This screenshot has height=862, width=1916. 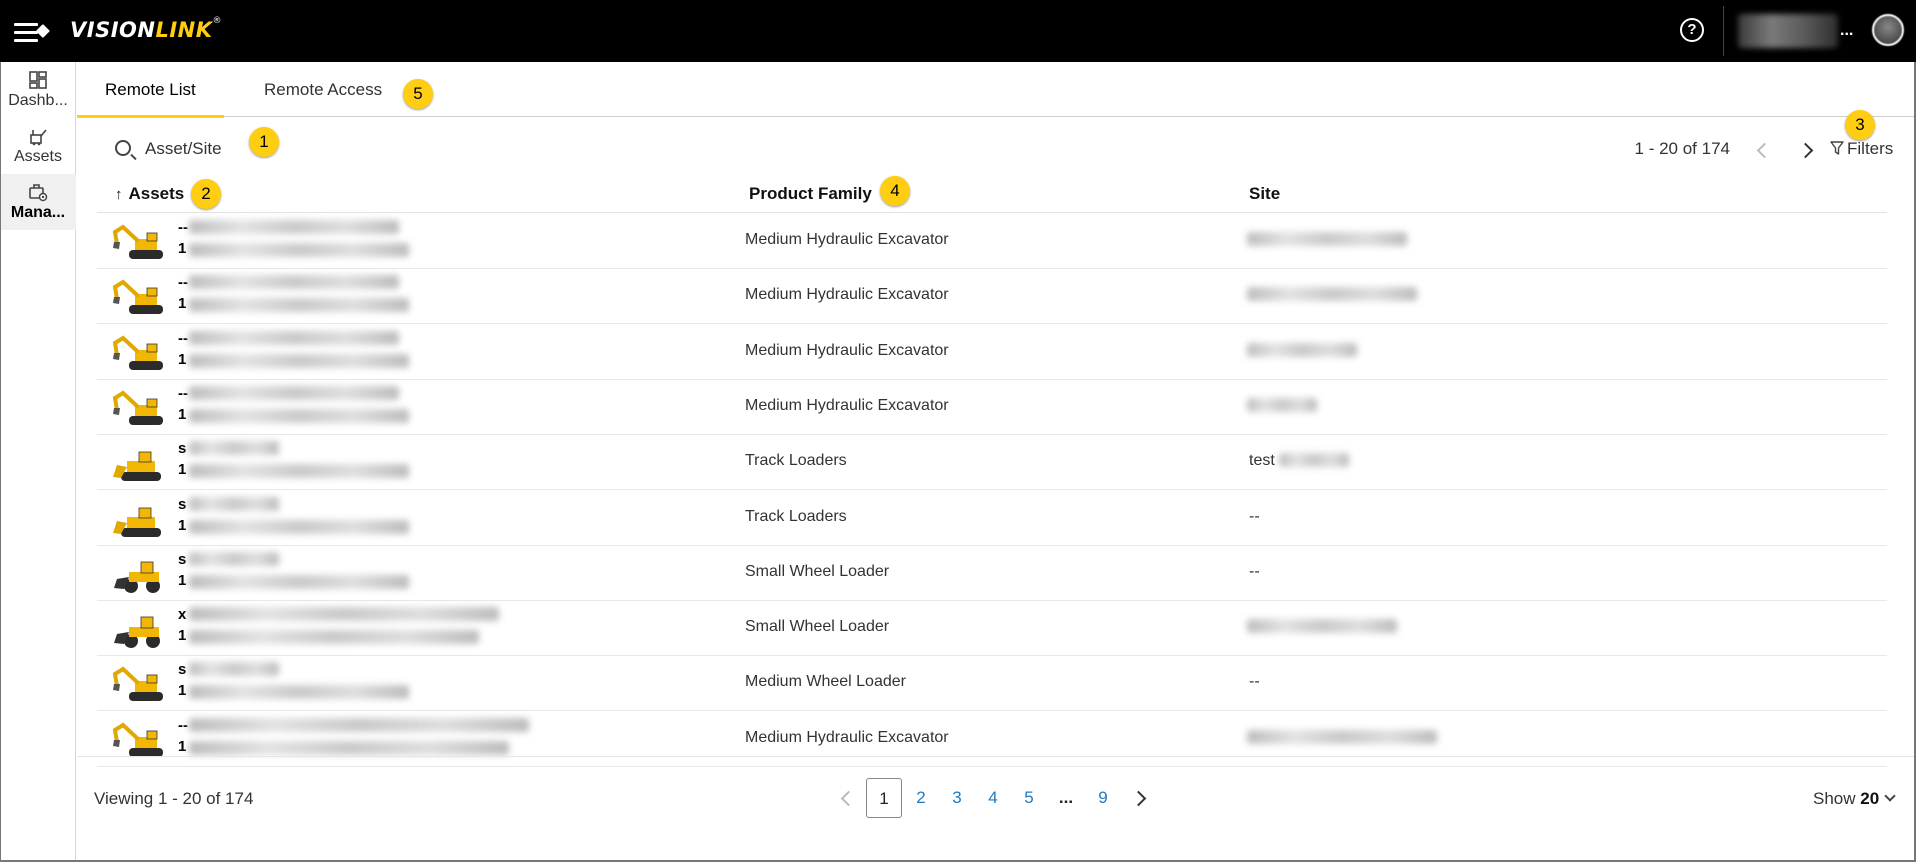 What do you see at coordinates (992, 518) in the screenshot?
I see `table-row: s 1 Track Loaders --` at bounding box center [992, 518].